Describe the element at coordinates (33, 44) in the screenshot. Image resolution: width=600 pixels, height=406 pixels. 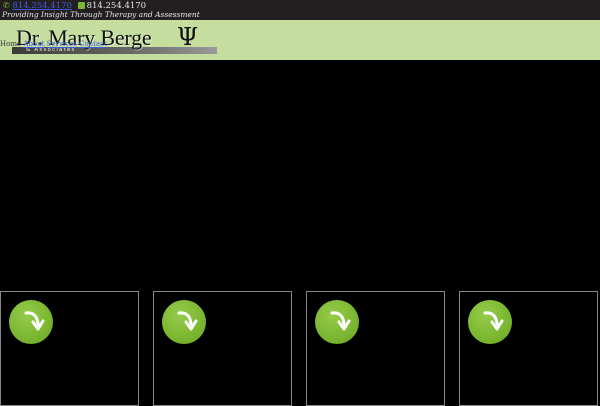
I see `nav-item-about: About` at that location.